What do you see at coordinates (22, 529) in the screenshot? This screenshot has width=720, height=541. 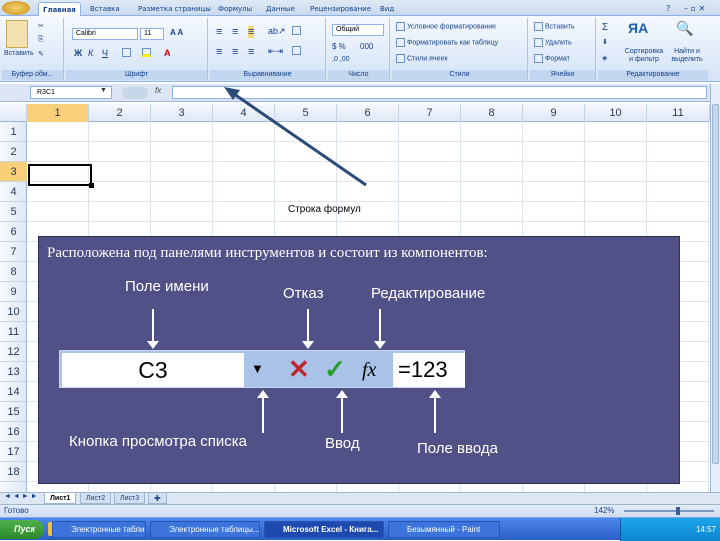 I see `start-button: Пуск` at bounding box center [22, 529].